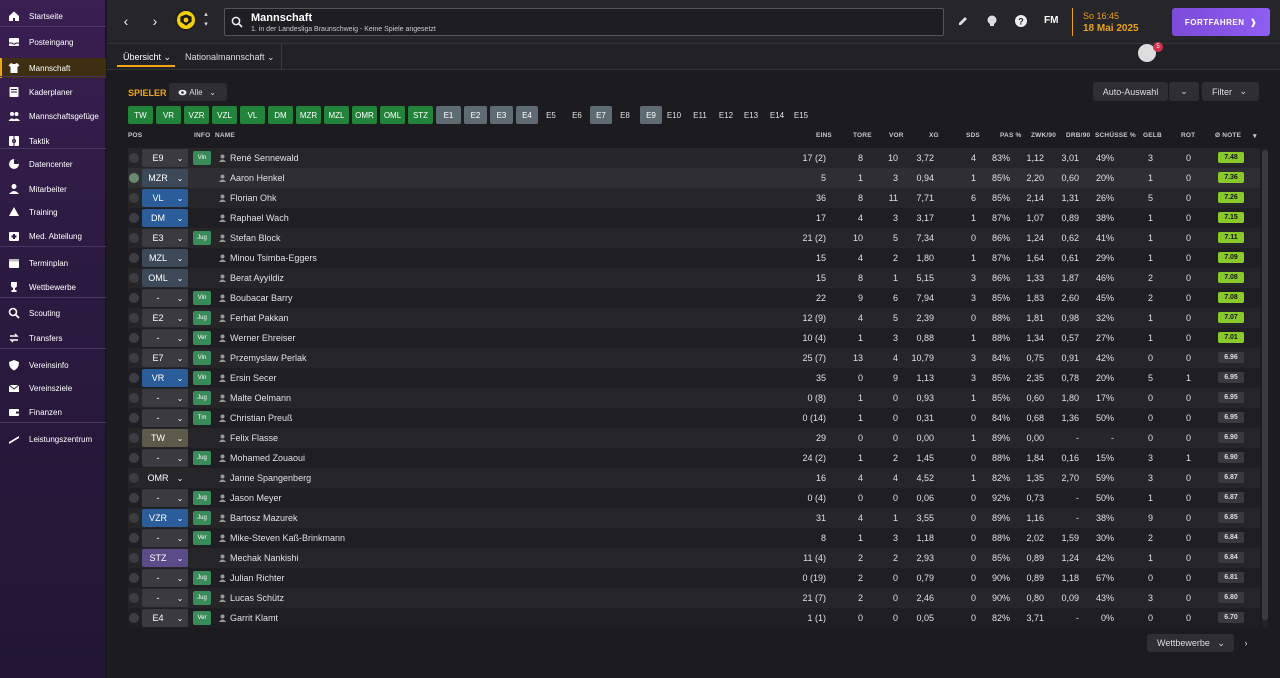  I want to click on position-selector: STZ ⌄, so click(165, 558).